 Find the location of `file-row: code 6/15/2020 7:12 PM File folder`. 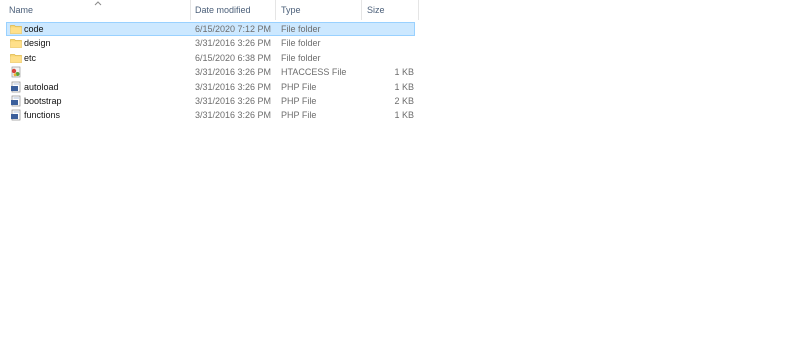

file-row: code 6/15/2020 7:12 PM File folder is located at coordinates (210, 29).